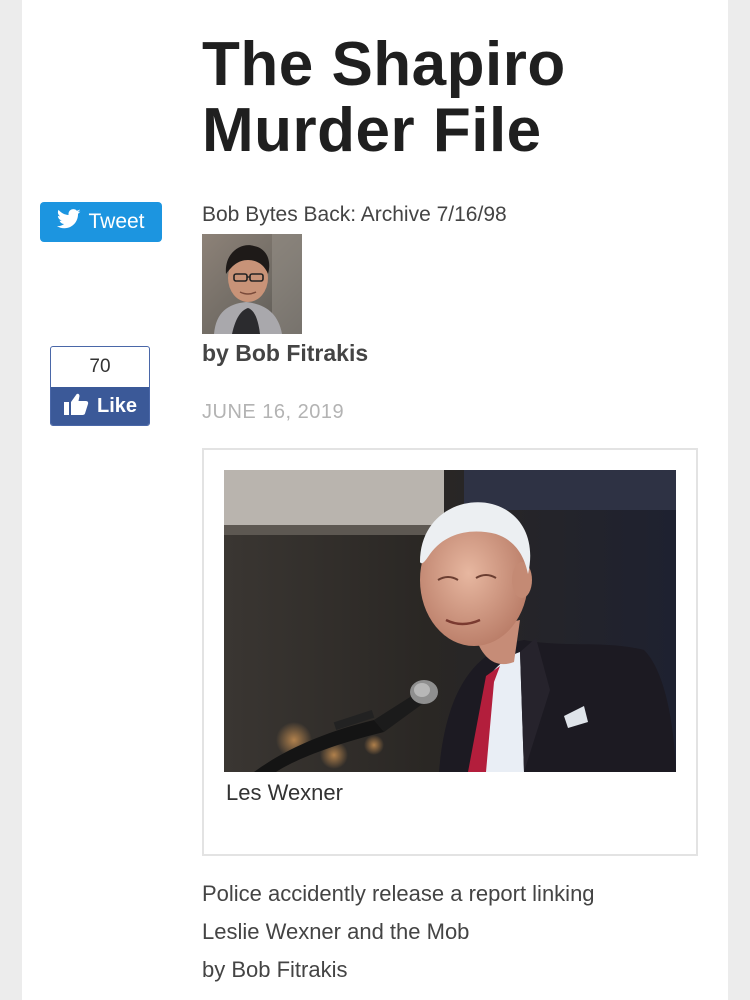 The width and height of the screenshot is (750, 1000). What do you see at coordinates (273, 412) in the screenshot?
I see `publish-date: JUNE 16, 2019` at bounding box center [273, 412].